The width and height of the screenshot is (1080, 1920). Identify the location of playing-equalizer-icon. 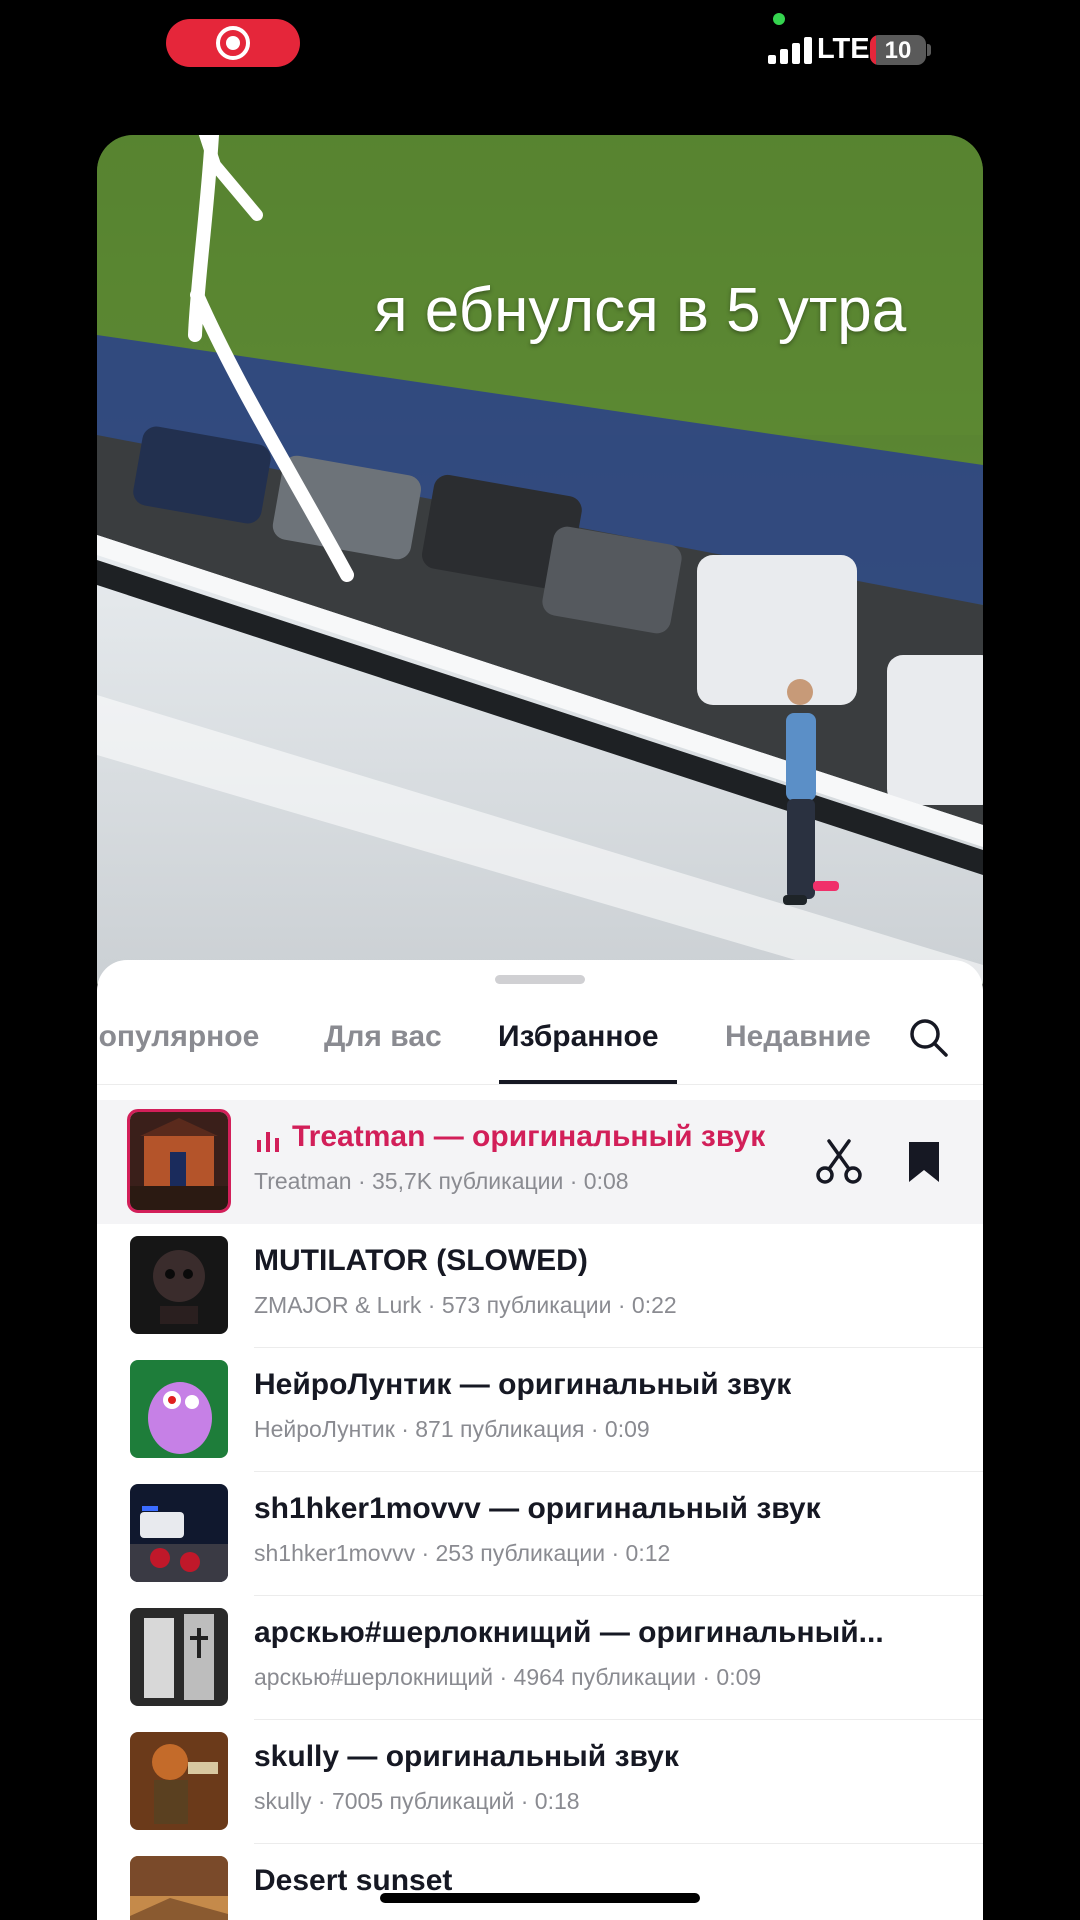
(269, 1141).